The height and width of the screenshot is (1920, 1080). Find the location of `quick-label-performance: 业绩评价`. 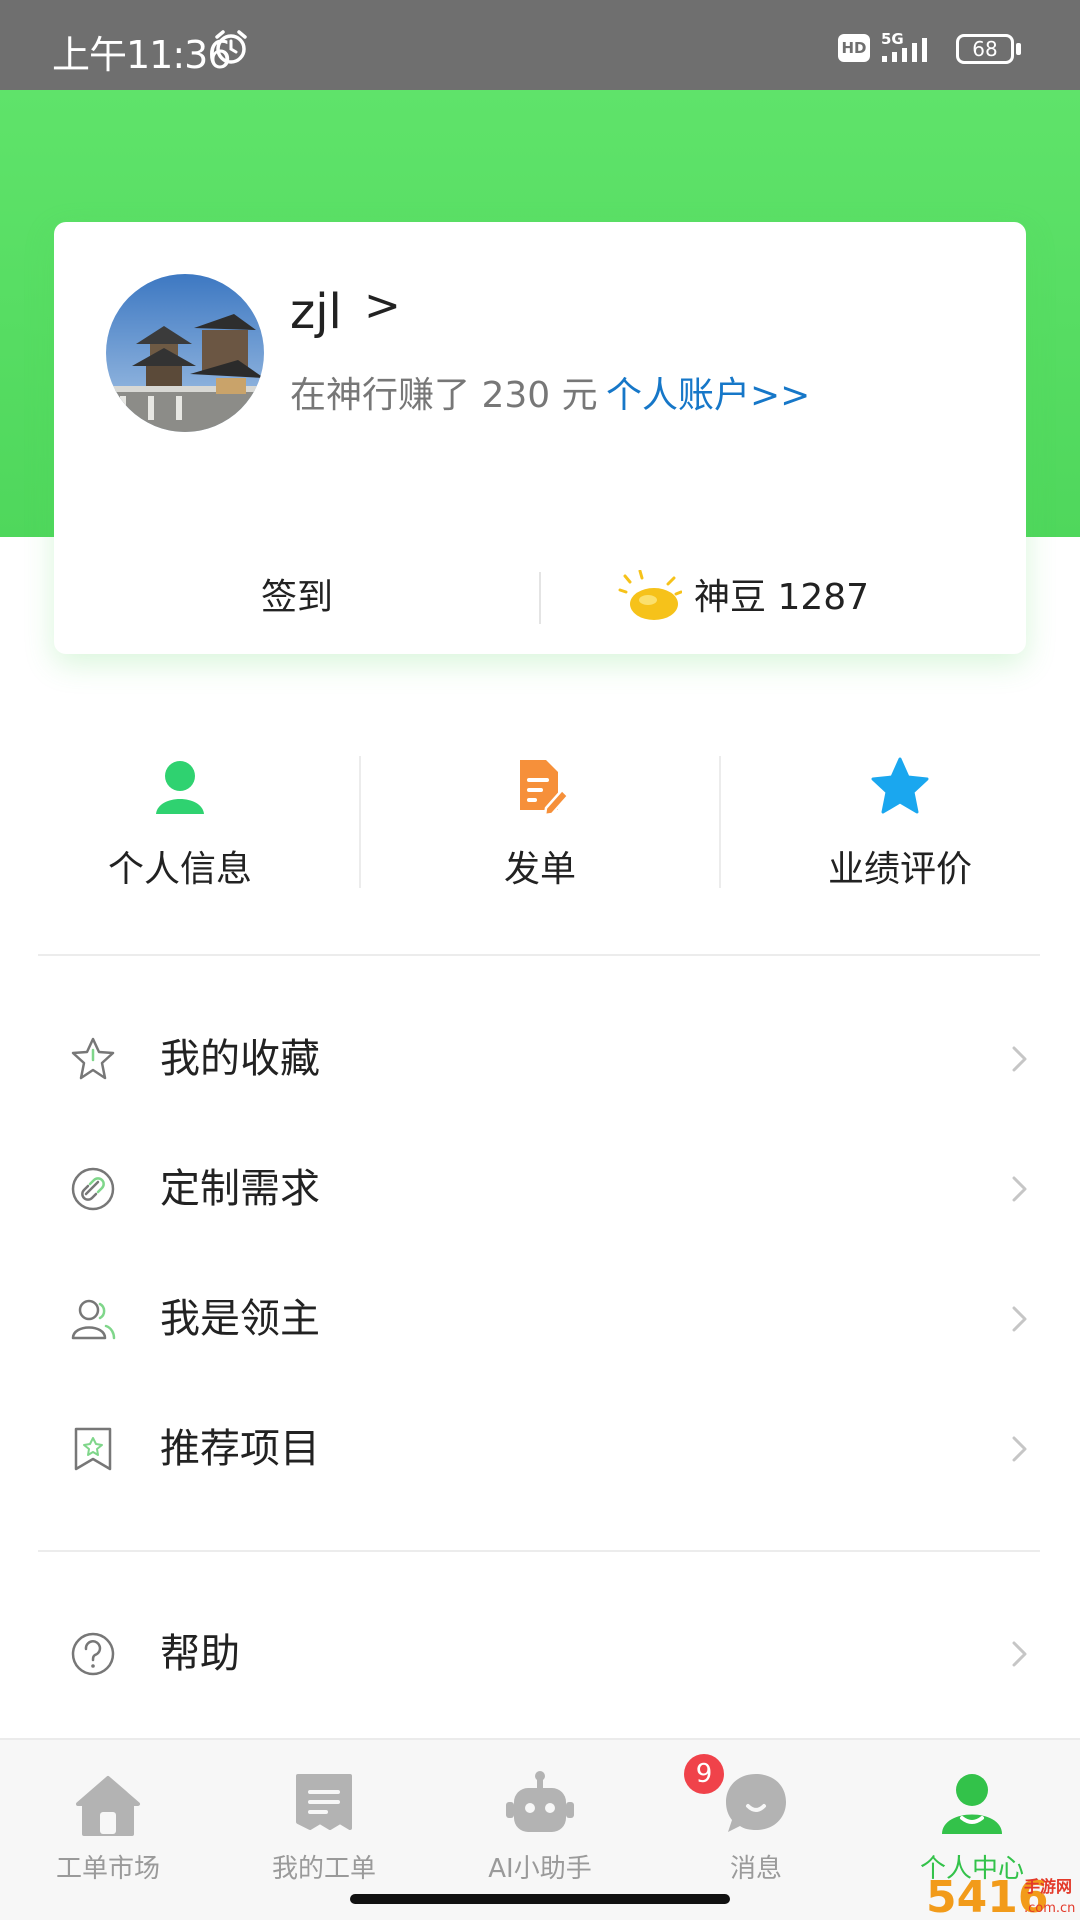

quick-label-performance: 业绩评价 is located at coordinates (899, 869).